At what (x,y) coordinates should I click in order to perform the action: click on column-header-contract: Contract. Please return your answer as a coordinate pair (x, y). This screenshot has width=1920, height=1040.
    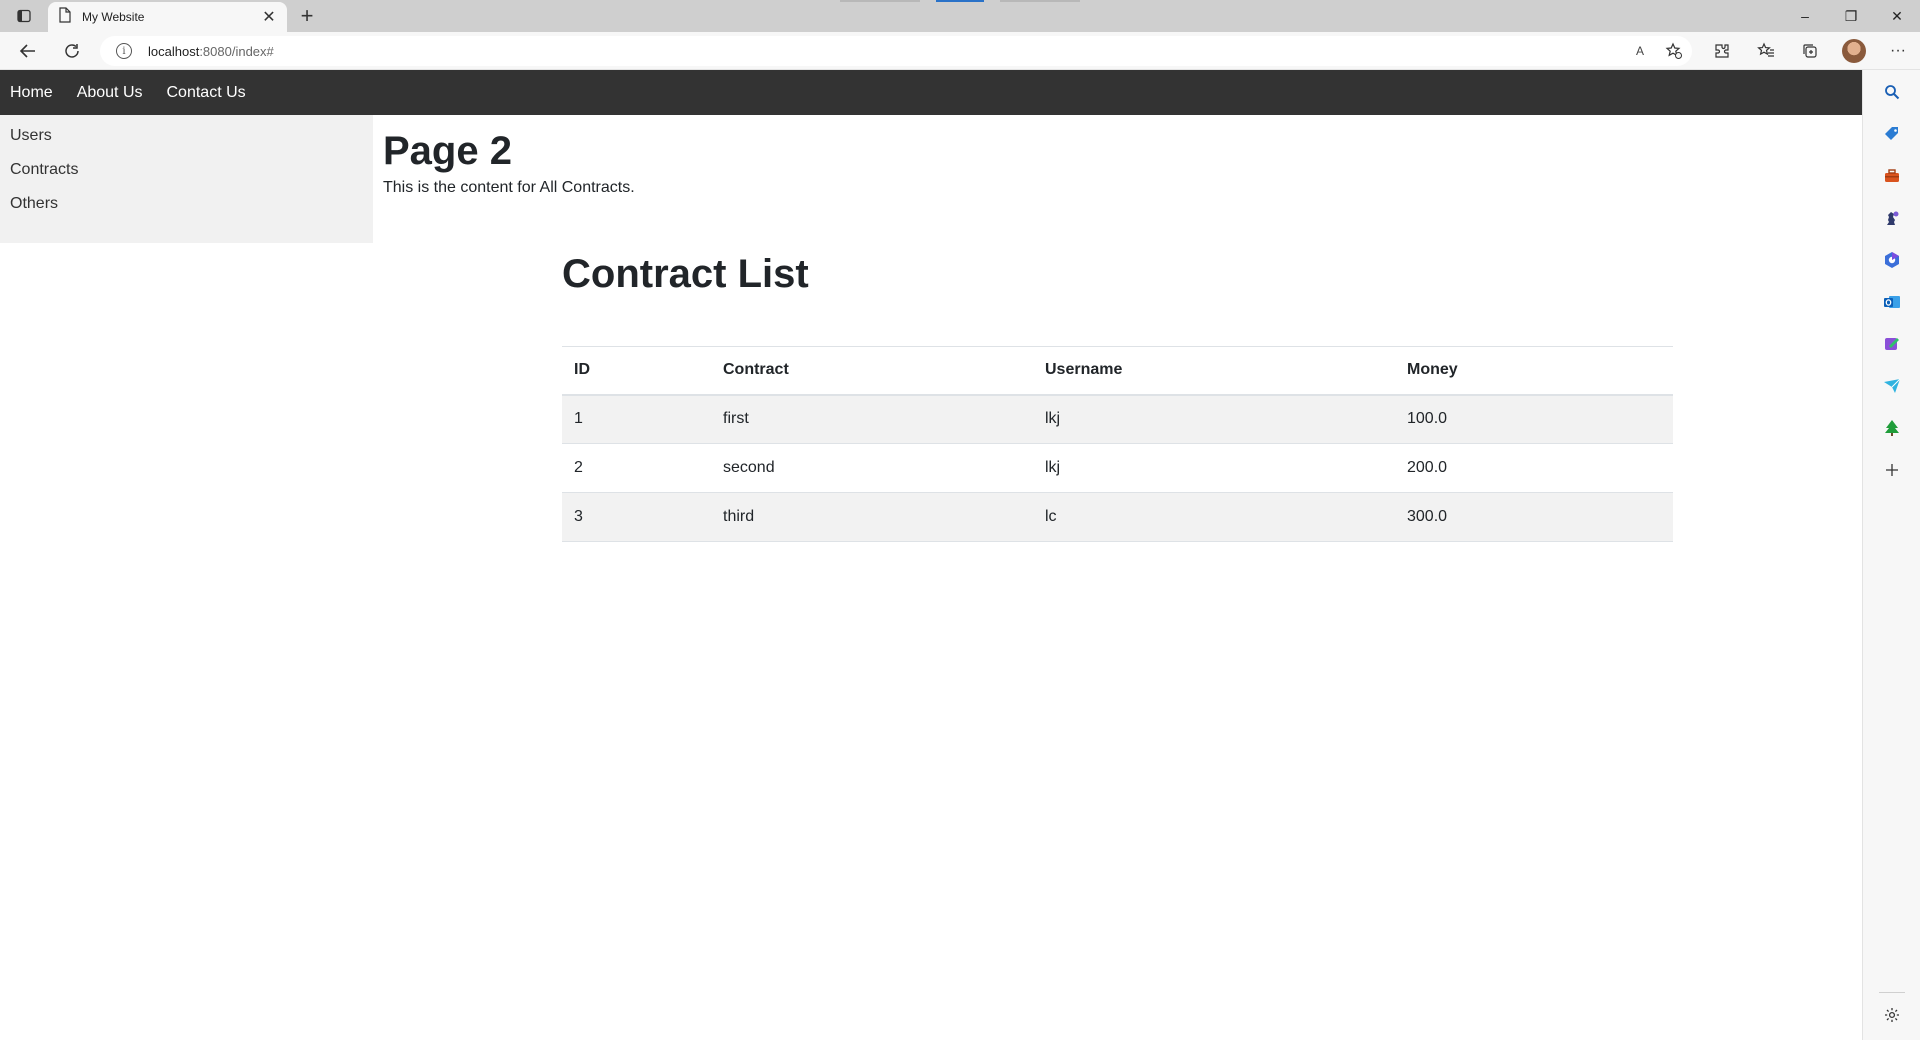
    Looking at the image, I should click on (756, 370).